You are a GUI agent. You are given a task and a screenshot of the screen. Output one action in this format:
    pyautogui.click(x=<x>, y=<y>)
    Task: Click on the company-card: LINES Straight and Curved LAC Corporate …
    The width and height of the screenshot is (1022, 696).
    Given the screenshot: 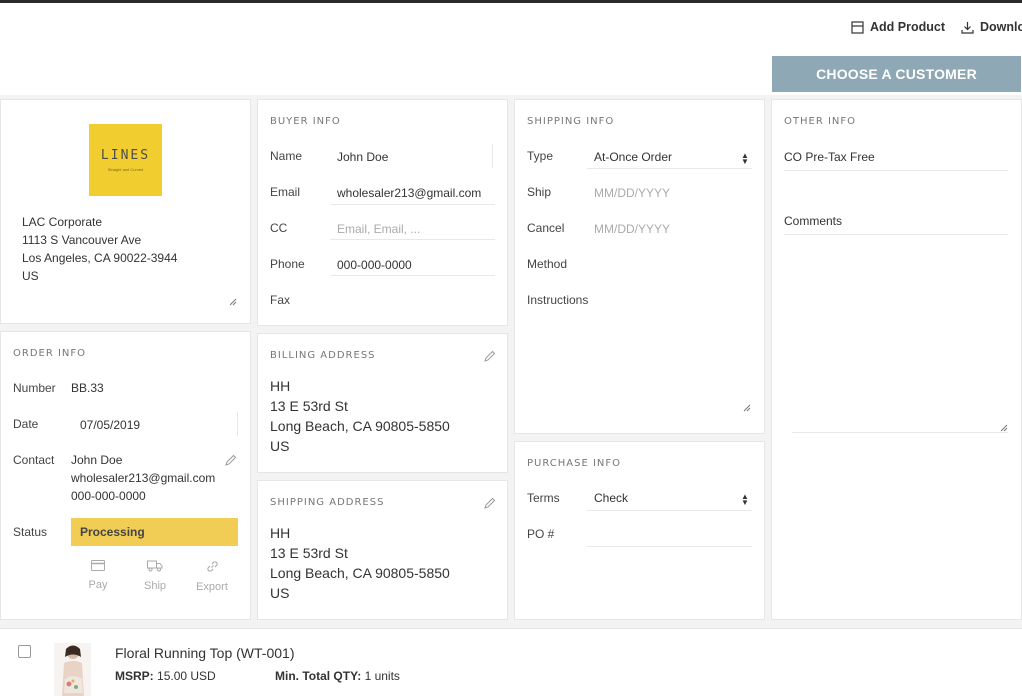 What is the action you would take?
    pyautogui.click(x=125, y=211)
    